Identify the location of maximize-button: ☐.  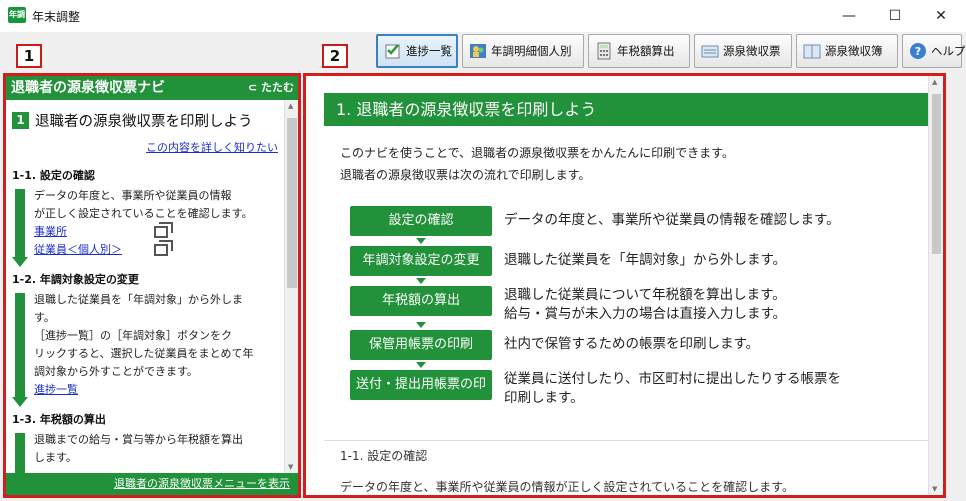
(895, 16).